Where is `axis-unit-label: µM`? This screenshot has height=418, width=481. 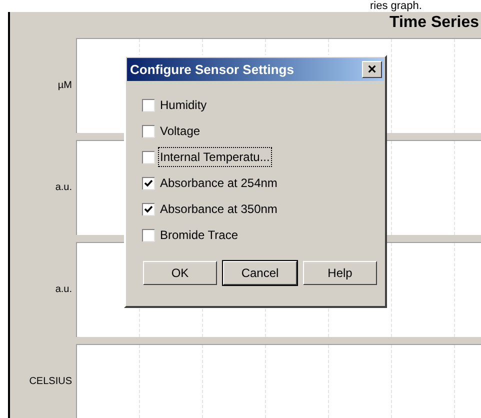
axis-unit-label: µM is located at coordinates (65, 86).